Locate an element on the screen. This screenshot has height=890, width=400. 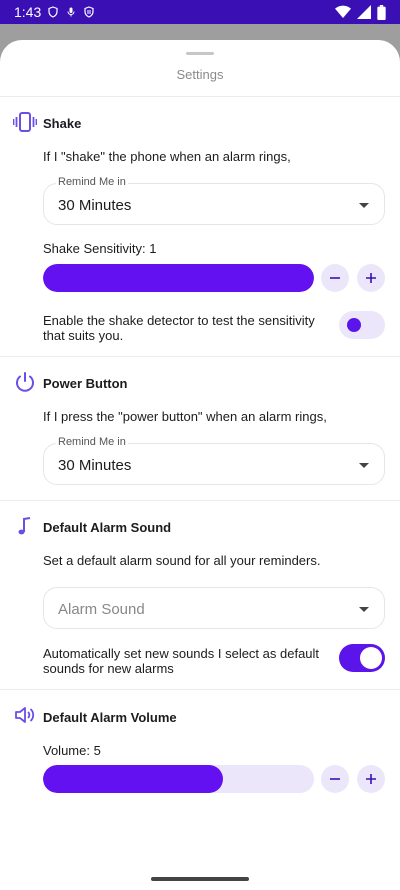
alarm-sound-dropdown: Alarm Sound is located at coordinates (214, 608).